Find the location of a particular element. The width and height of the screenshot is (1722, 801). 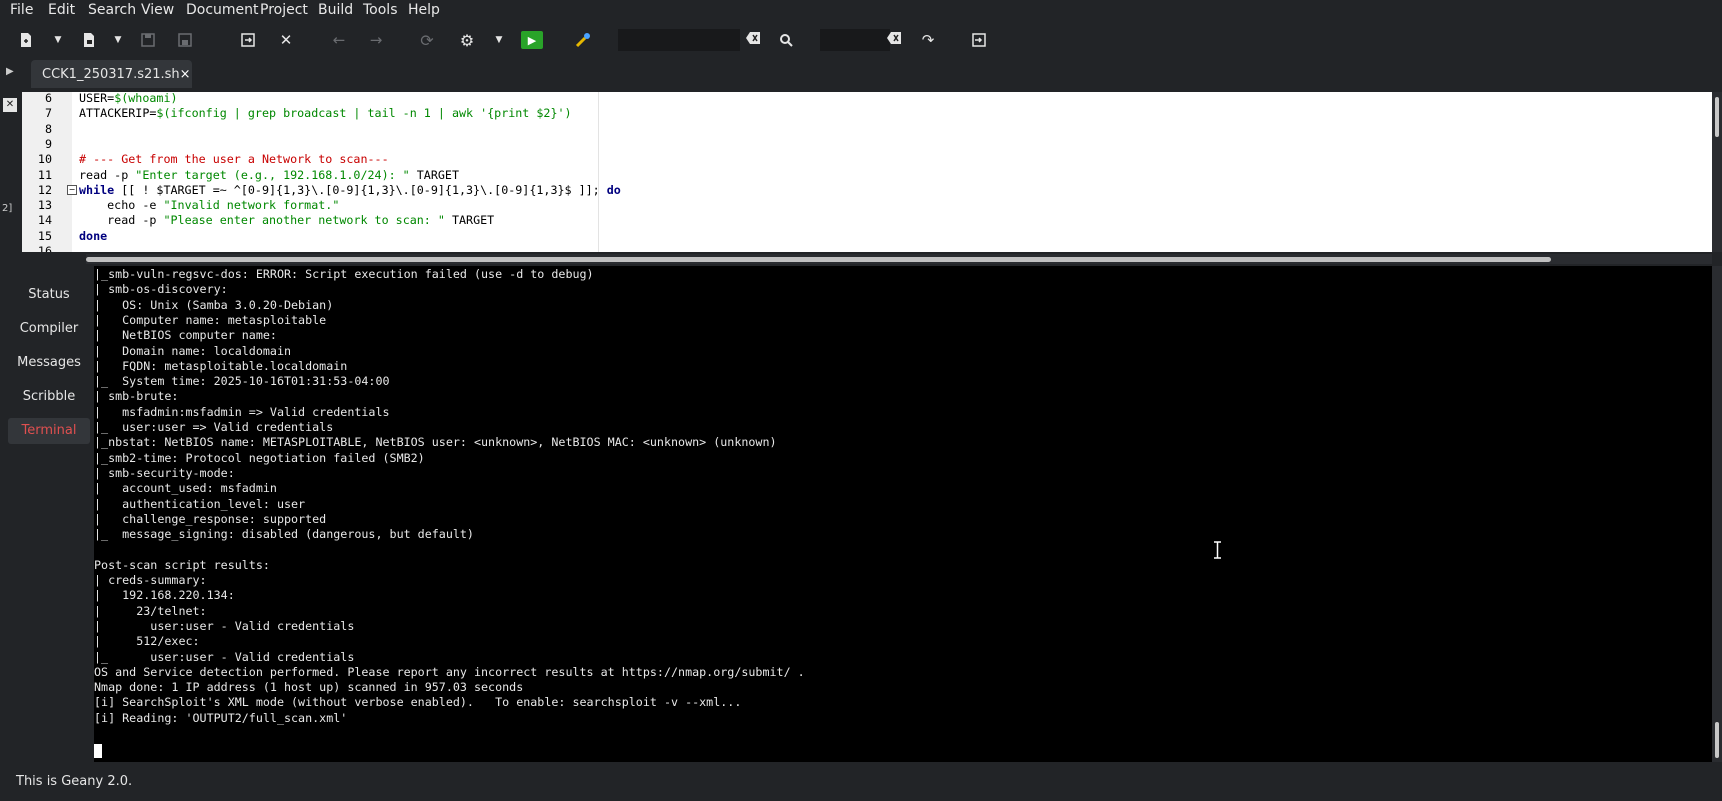

save-icon is located at coordinates (148, 40).